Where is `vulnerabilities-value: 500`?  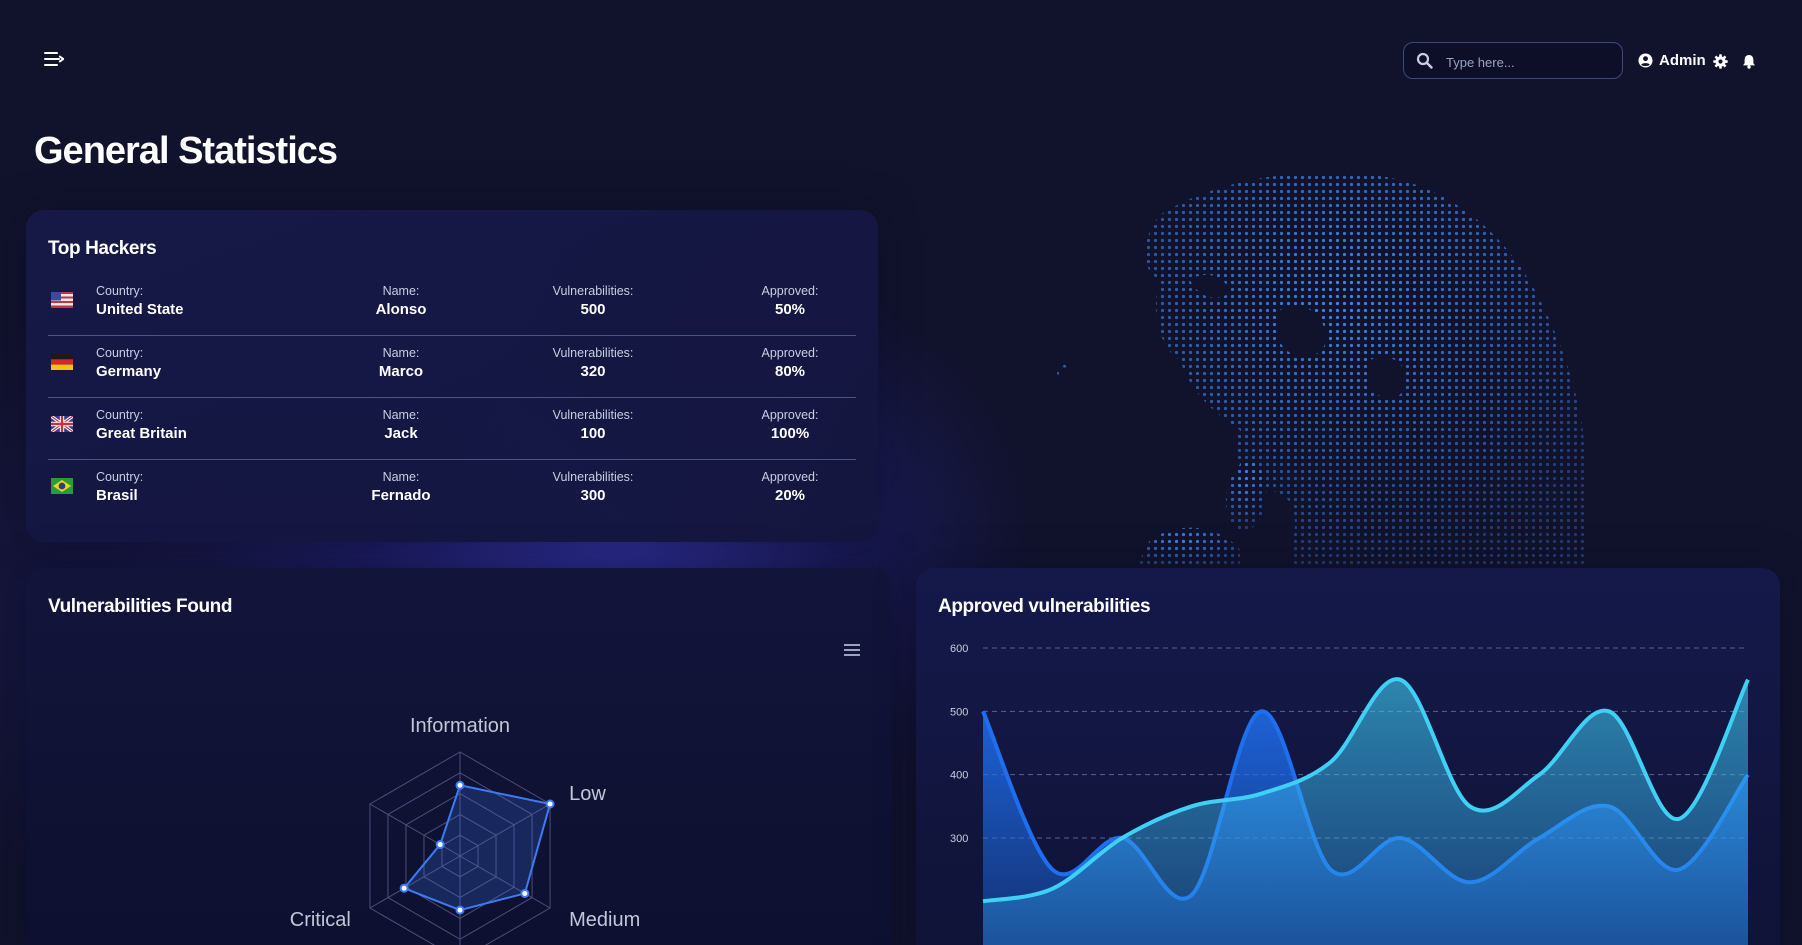
vulnerabilities-value: 500 is located at coordinates (593, 309).